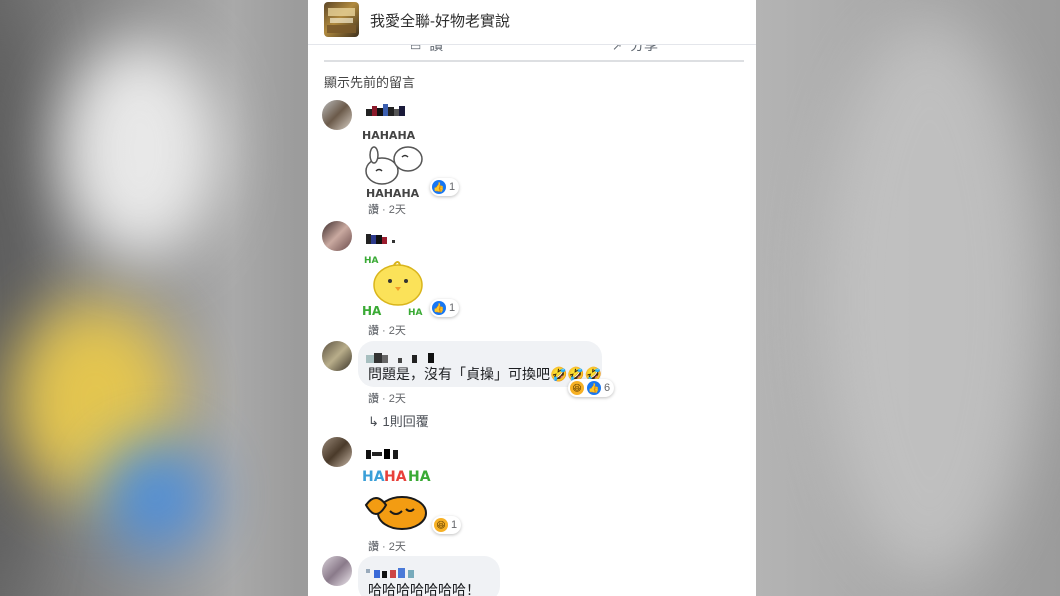 The height and width of the screenshot is (596, 1060). What do you see at coordinates (398, 420) in the screenshot?
I see `view-replies-link: ↳ 1則回覆` at bounding box center [398, 420].